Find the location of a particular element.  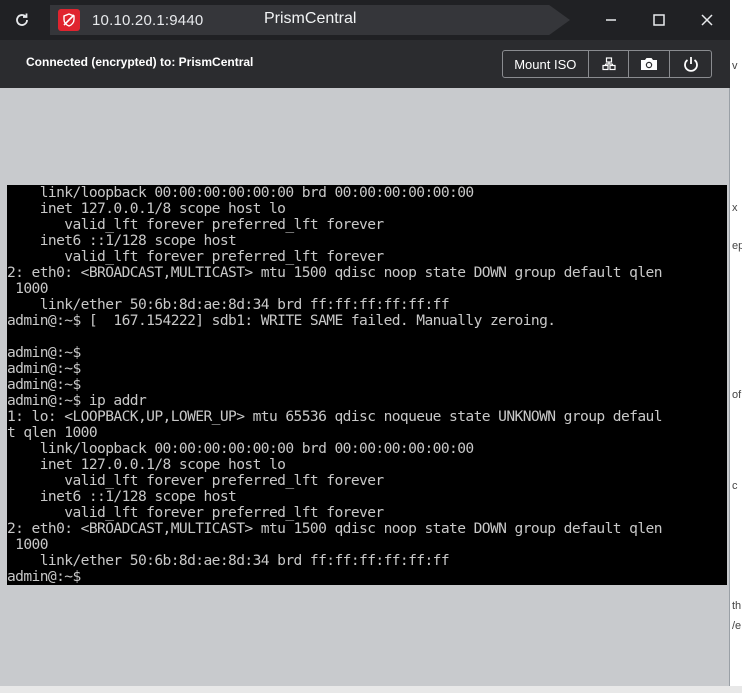

console-actions: Mount ISO is located at coordinates (607, 64).